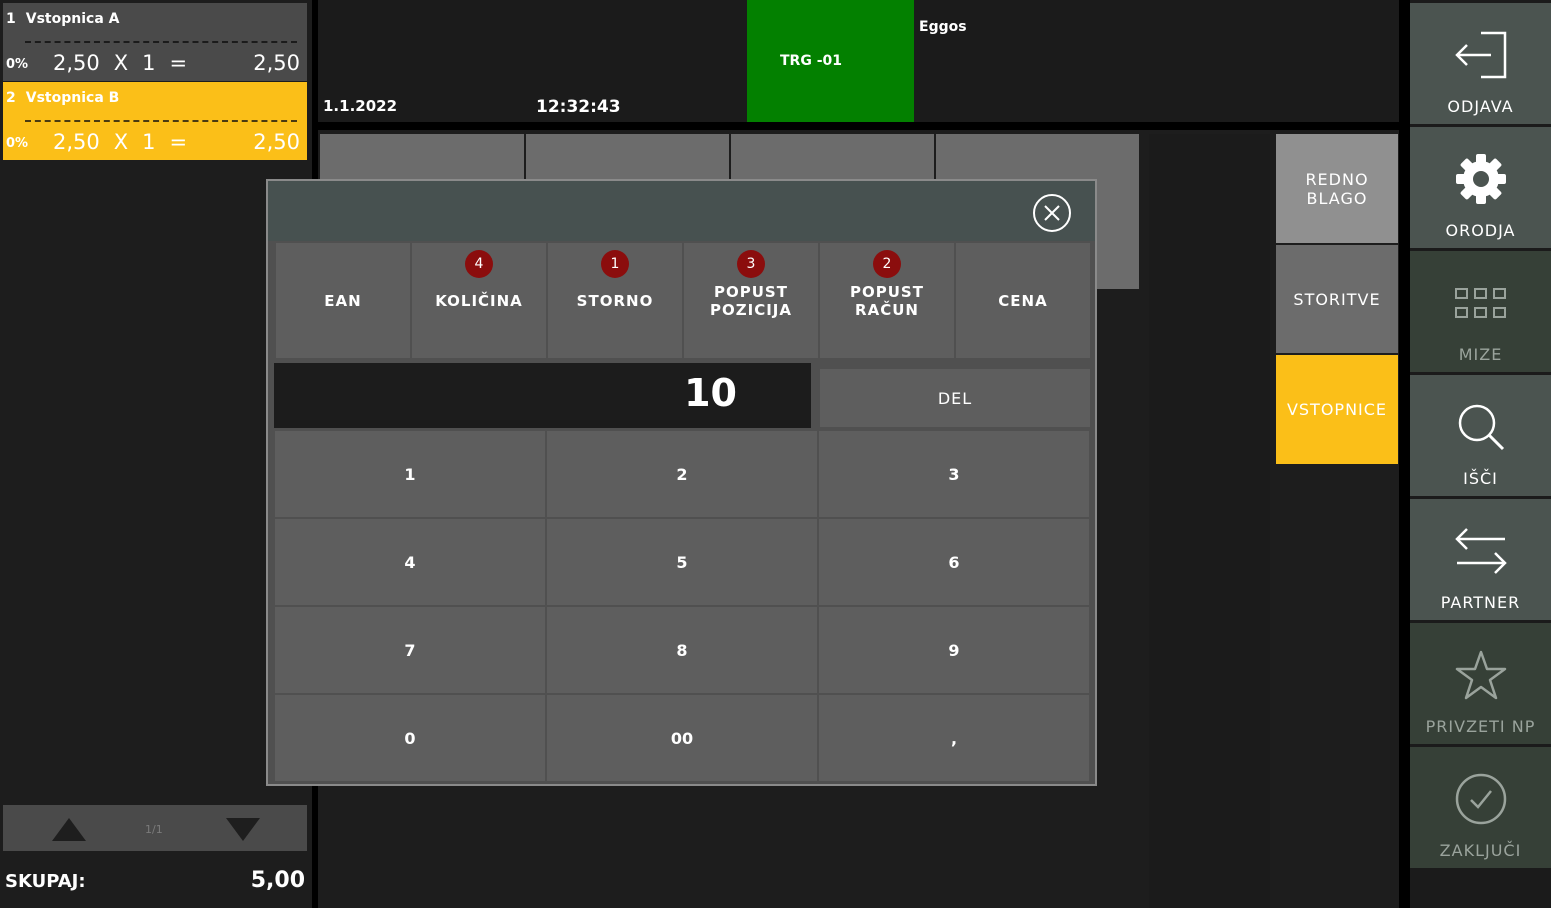  What do you see at coordinates (72, 98) in the screenshot?
I see `line-name: Vstopnica B` at bounding box center [72, 98].